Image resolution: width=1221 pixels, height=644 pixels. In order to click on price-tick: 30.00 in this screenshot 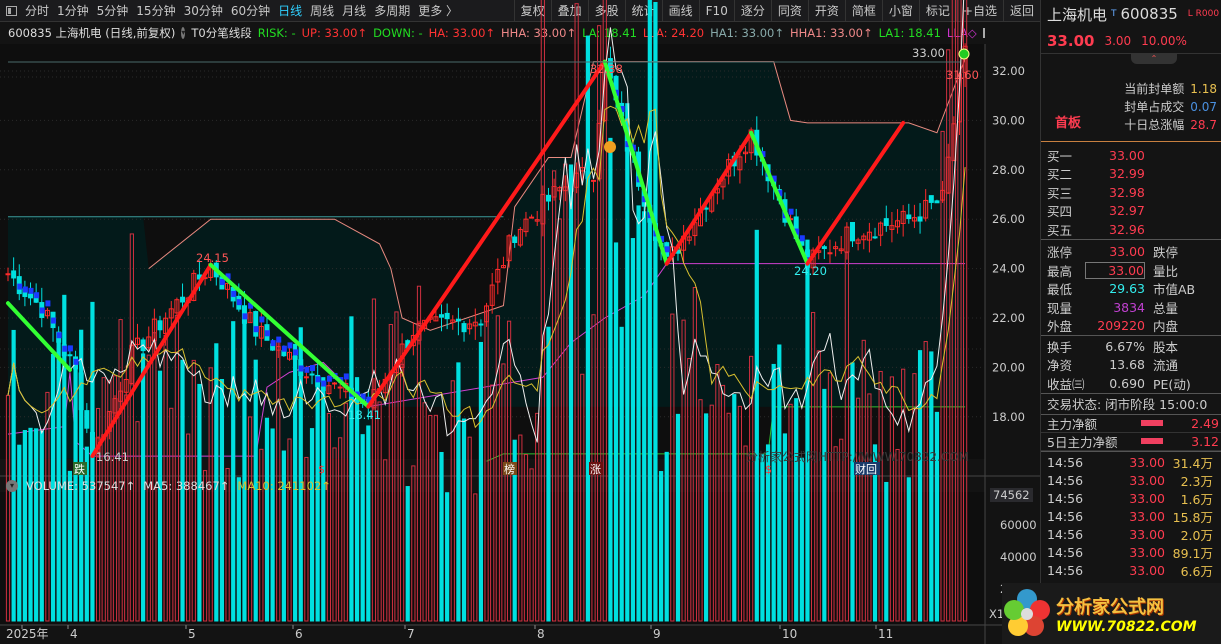, I will do `click(1008, 120)`.